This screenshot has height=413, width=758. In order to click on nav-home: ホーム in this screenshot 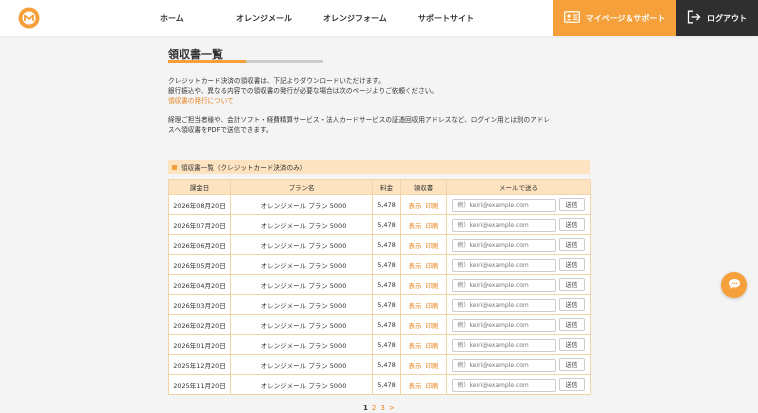, I will do `click(172, 18)`.